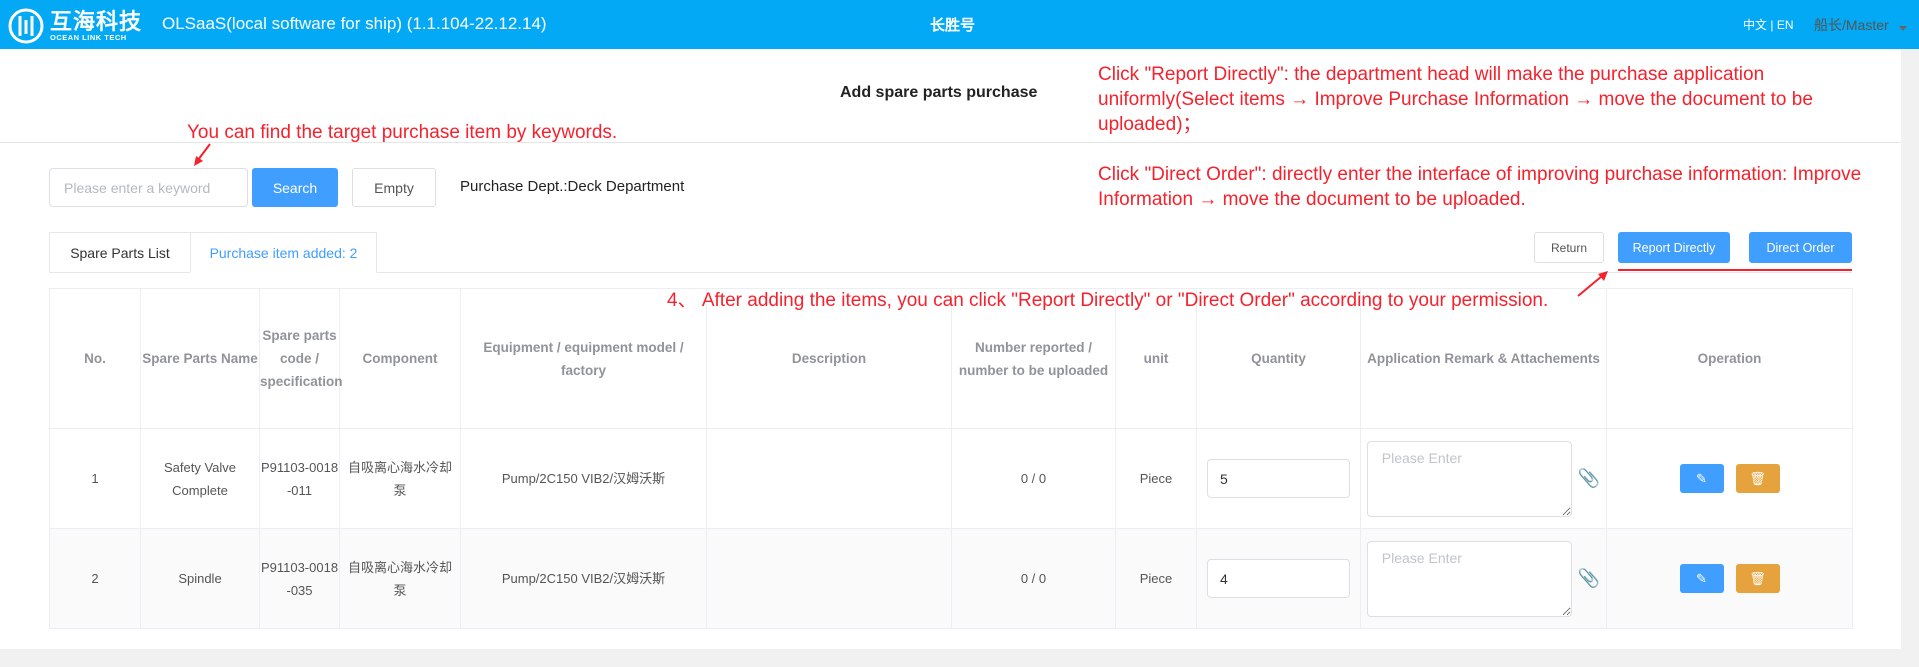 Image resolution: width=1919 pixels, height=667 pixels. What do you see at coordinates (1903, 28) in the screenshot?
I see `chevron-down-icon` at bounding box center [1903, 28].